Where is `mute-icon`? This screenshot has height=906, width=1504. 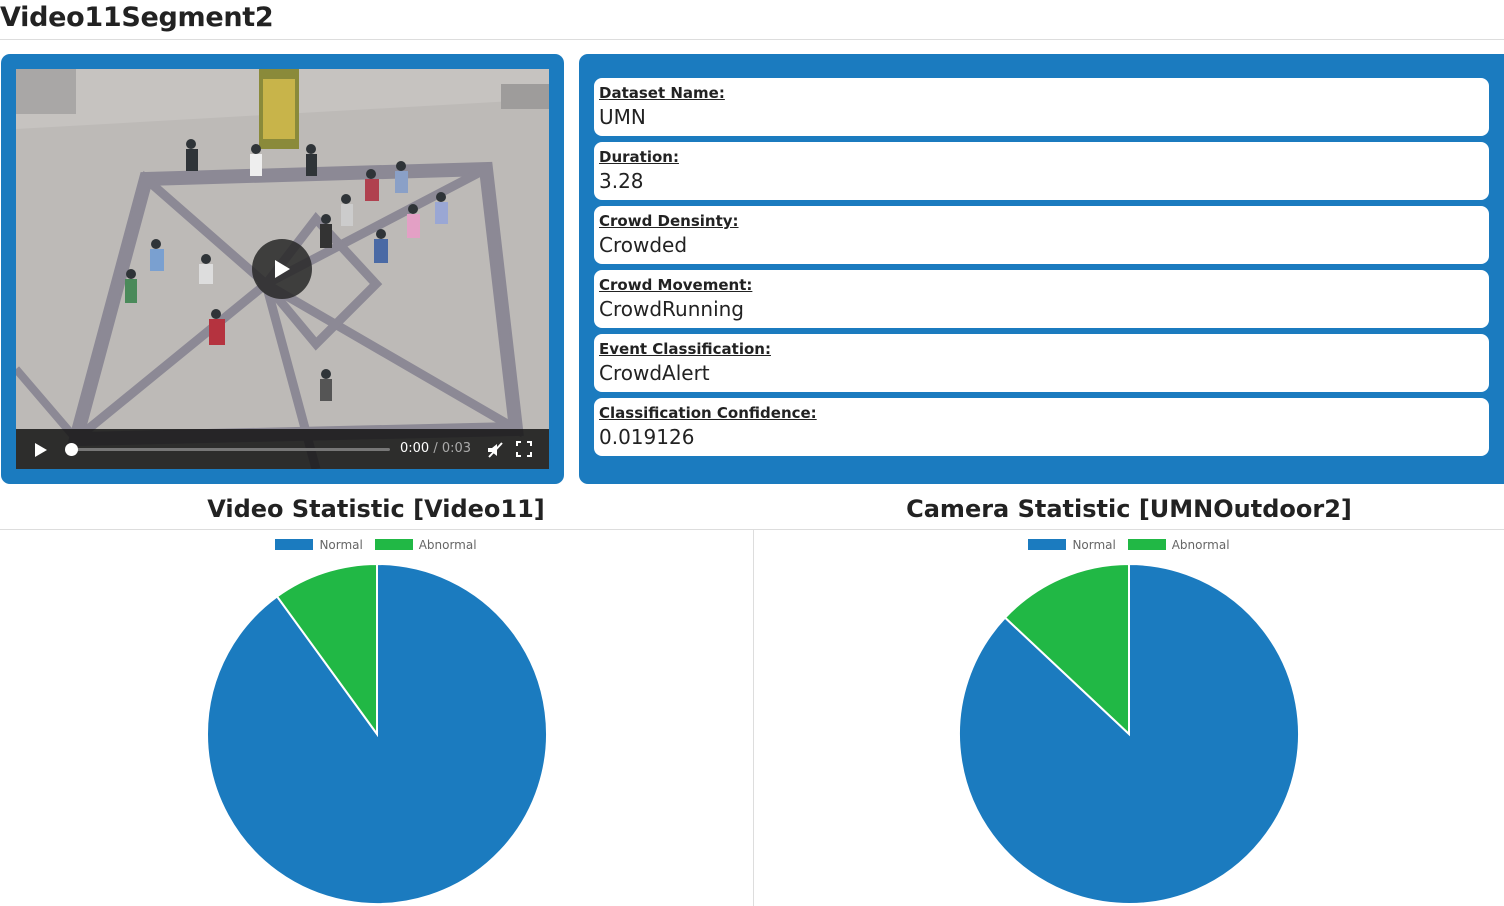
mute-icon is located at coordinates (495, 450).